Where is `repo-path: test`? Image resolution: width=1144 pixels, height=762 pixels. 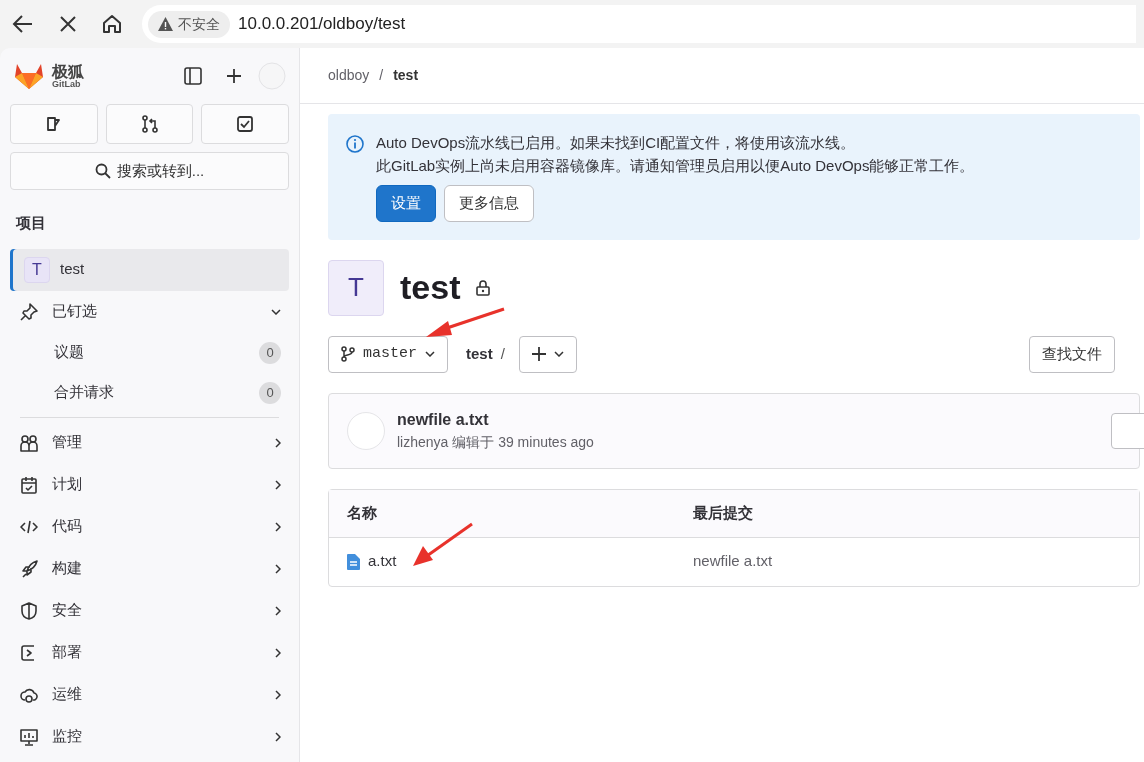 repo-path: test is located at coordinates (479, 354).